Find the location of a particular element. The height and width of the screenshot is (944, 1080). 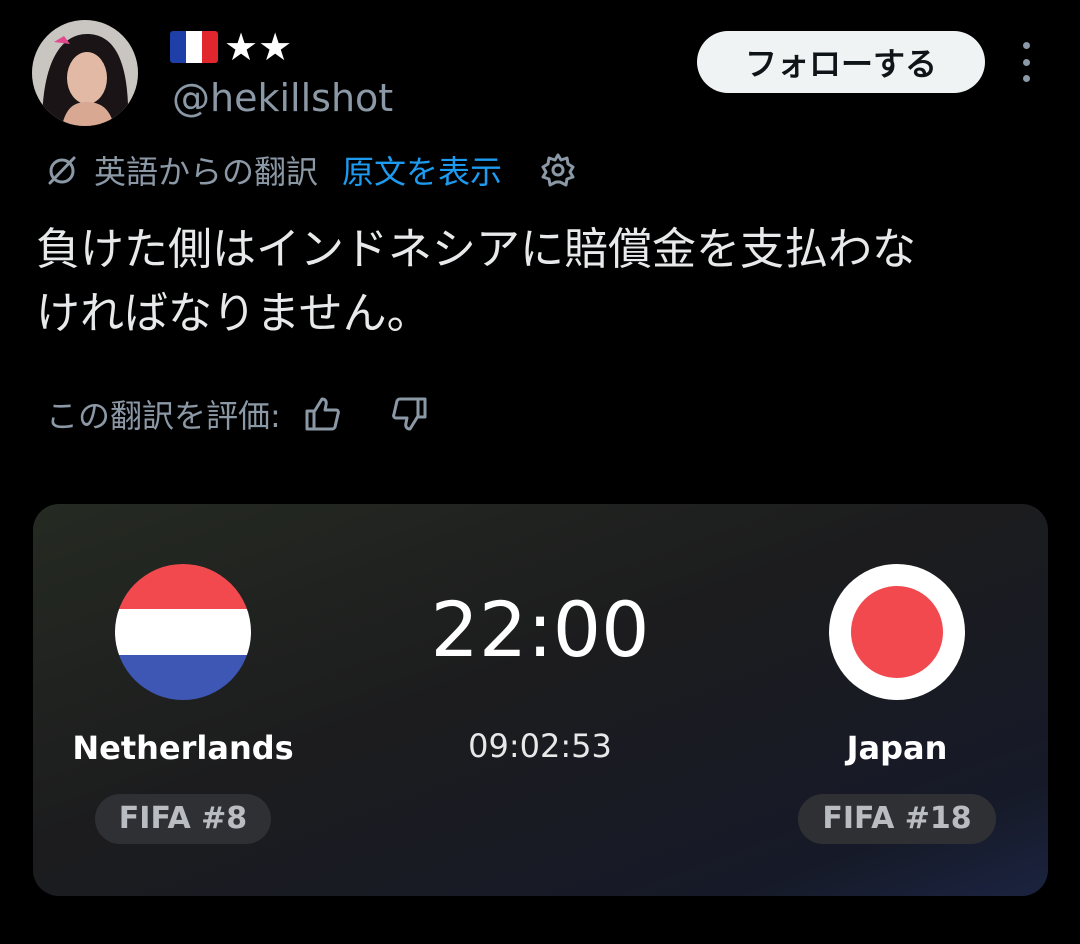

away-team-name: Japan is located at coordinates (897, 748).